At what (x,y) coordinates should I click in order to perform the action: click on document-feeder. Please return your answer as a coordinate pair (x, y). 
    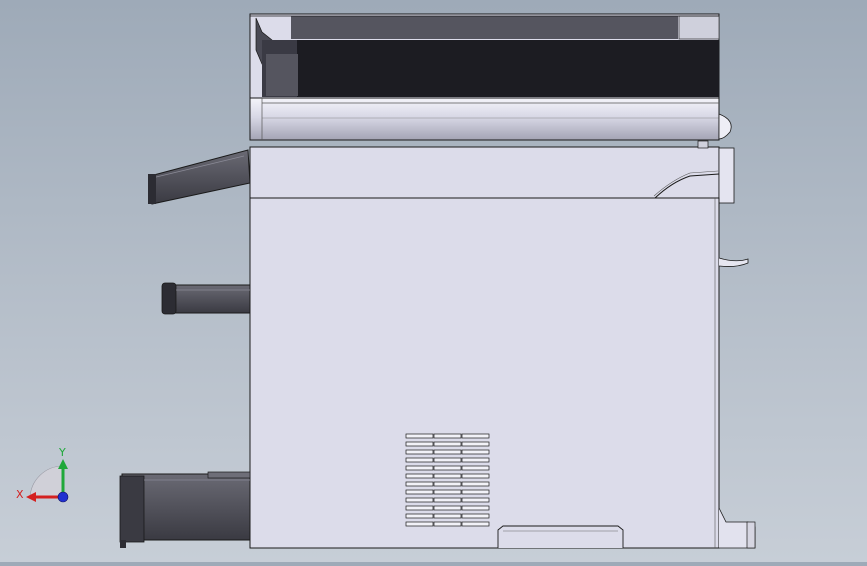
    Looking at the image, I should click on (484, 56).